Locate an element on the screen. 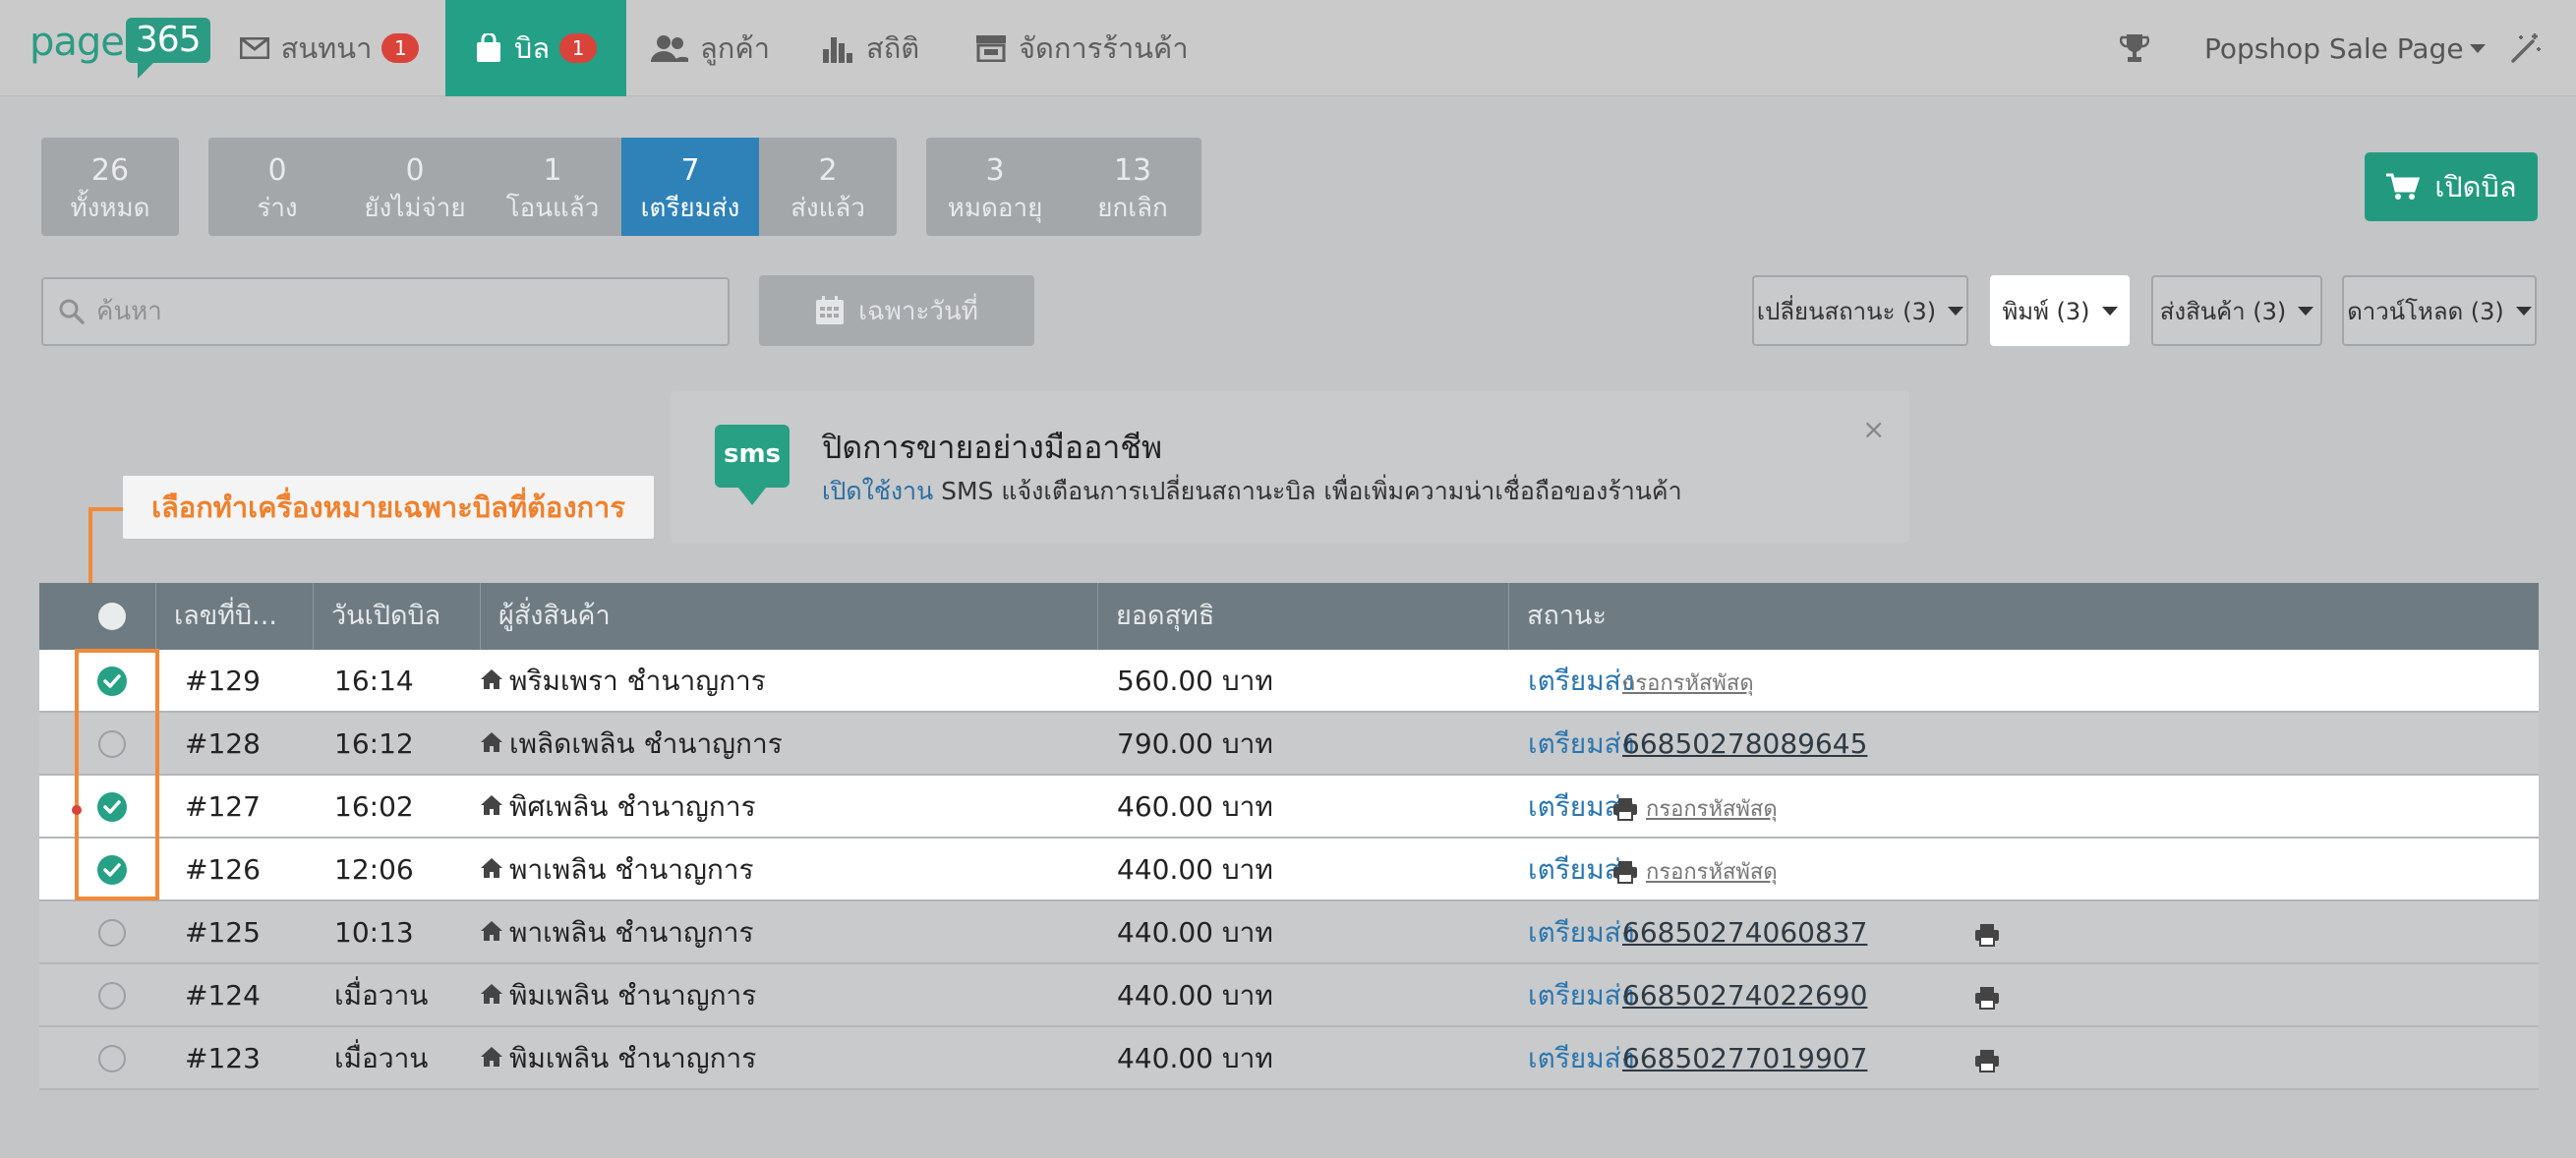  tracking-number: 66850278089645 is located at coordinates (1744, 743).